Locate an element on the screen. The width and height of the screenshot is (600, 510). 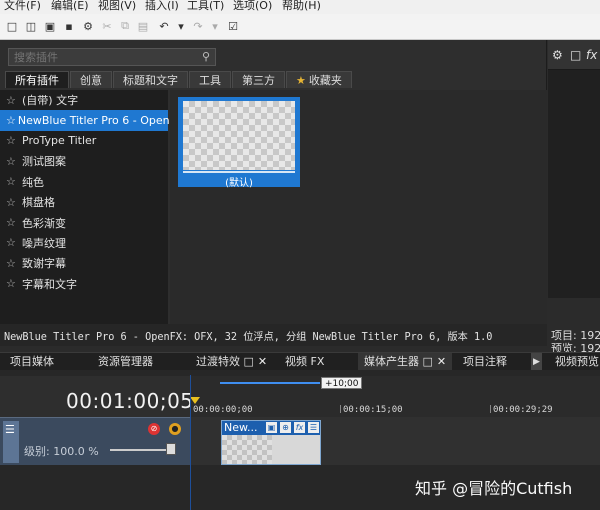
menu-help: 帮助(H) is located at coordinates (301, 6).